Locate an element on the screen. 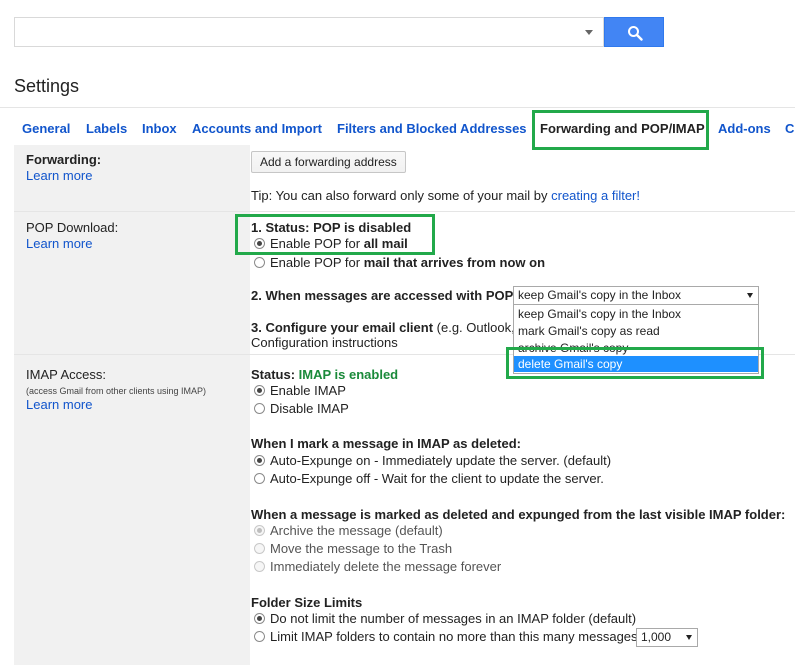 The width and height of the screenshot is (795, 665). enable-pop-new-bold: mail that arrives from now on is located at coordinates (454, 262).